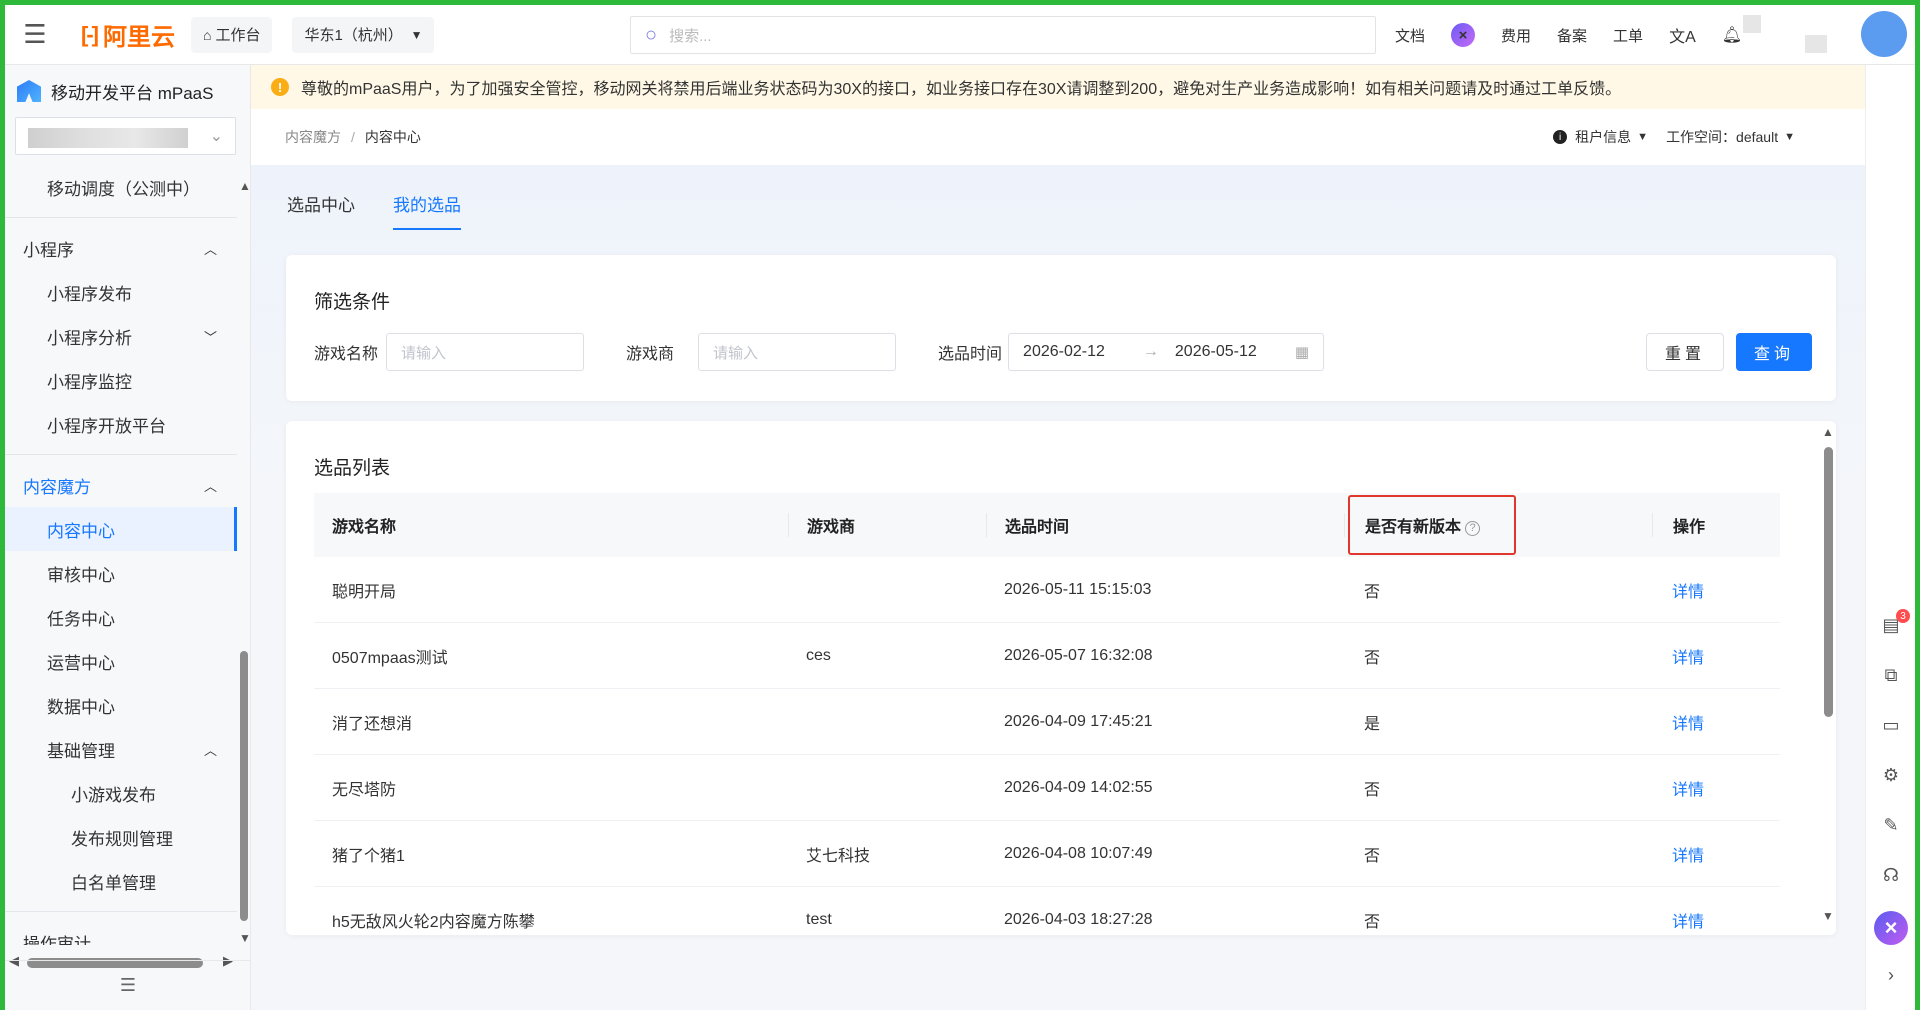 The image size is (1920, 1010). Describe the element at coordinates (1516, 35) in the screenshot. I see `nav-billing: 费用` at that location.